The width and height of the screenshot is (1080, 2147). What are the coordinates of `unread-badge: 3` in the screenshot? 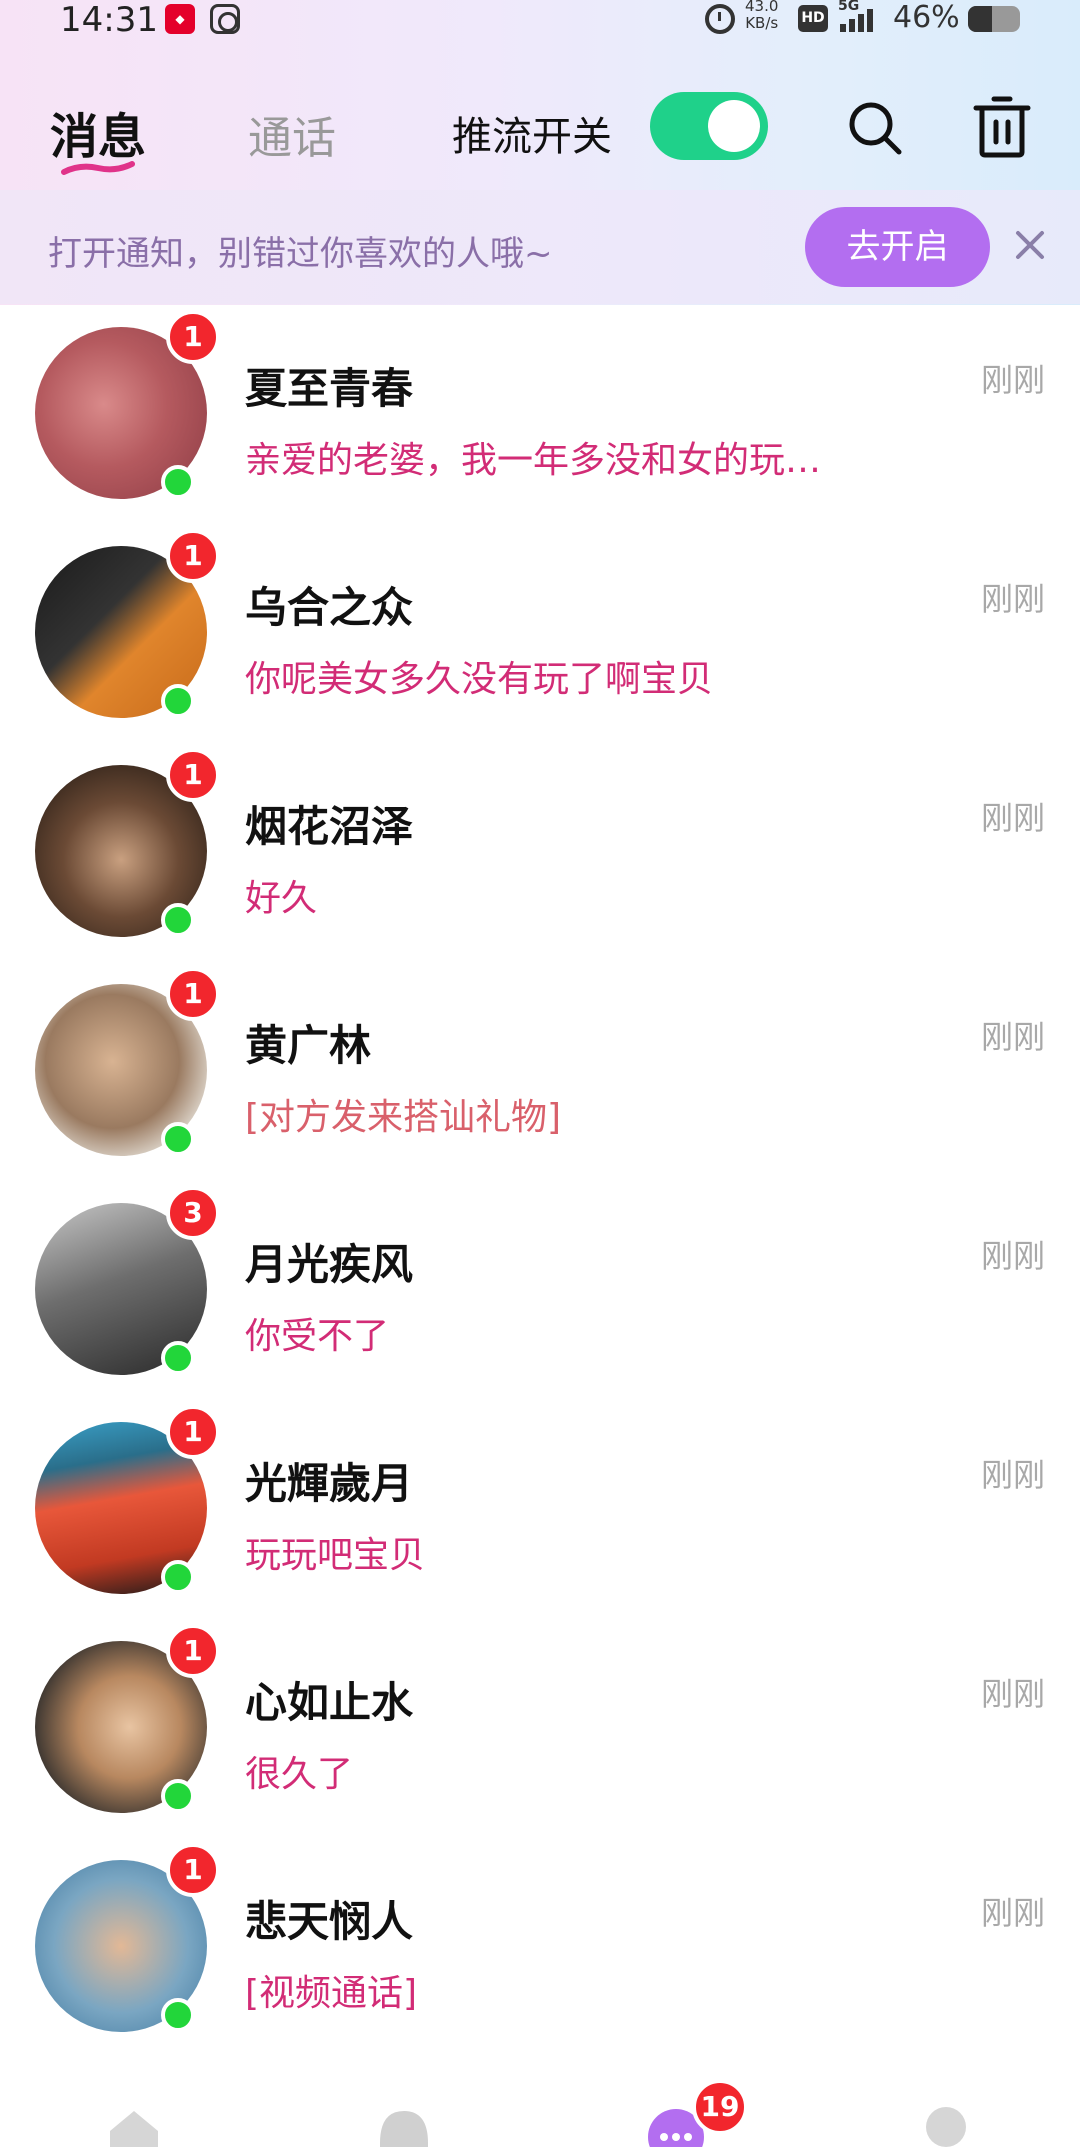 It's located at (193, 1213).